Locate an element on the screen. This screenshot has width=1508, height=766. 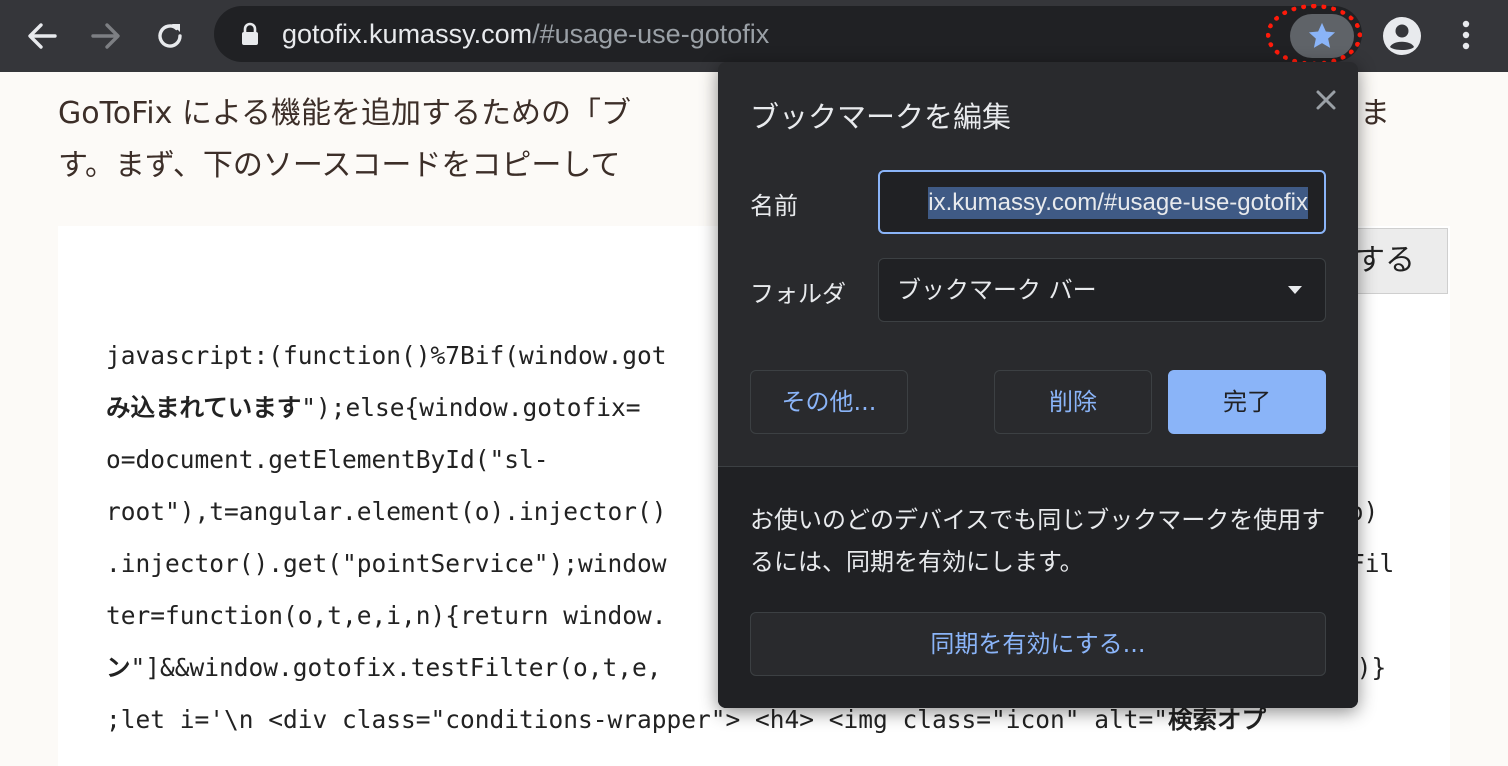
forward-button is located at coordinates (106, 36).